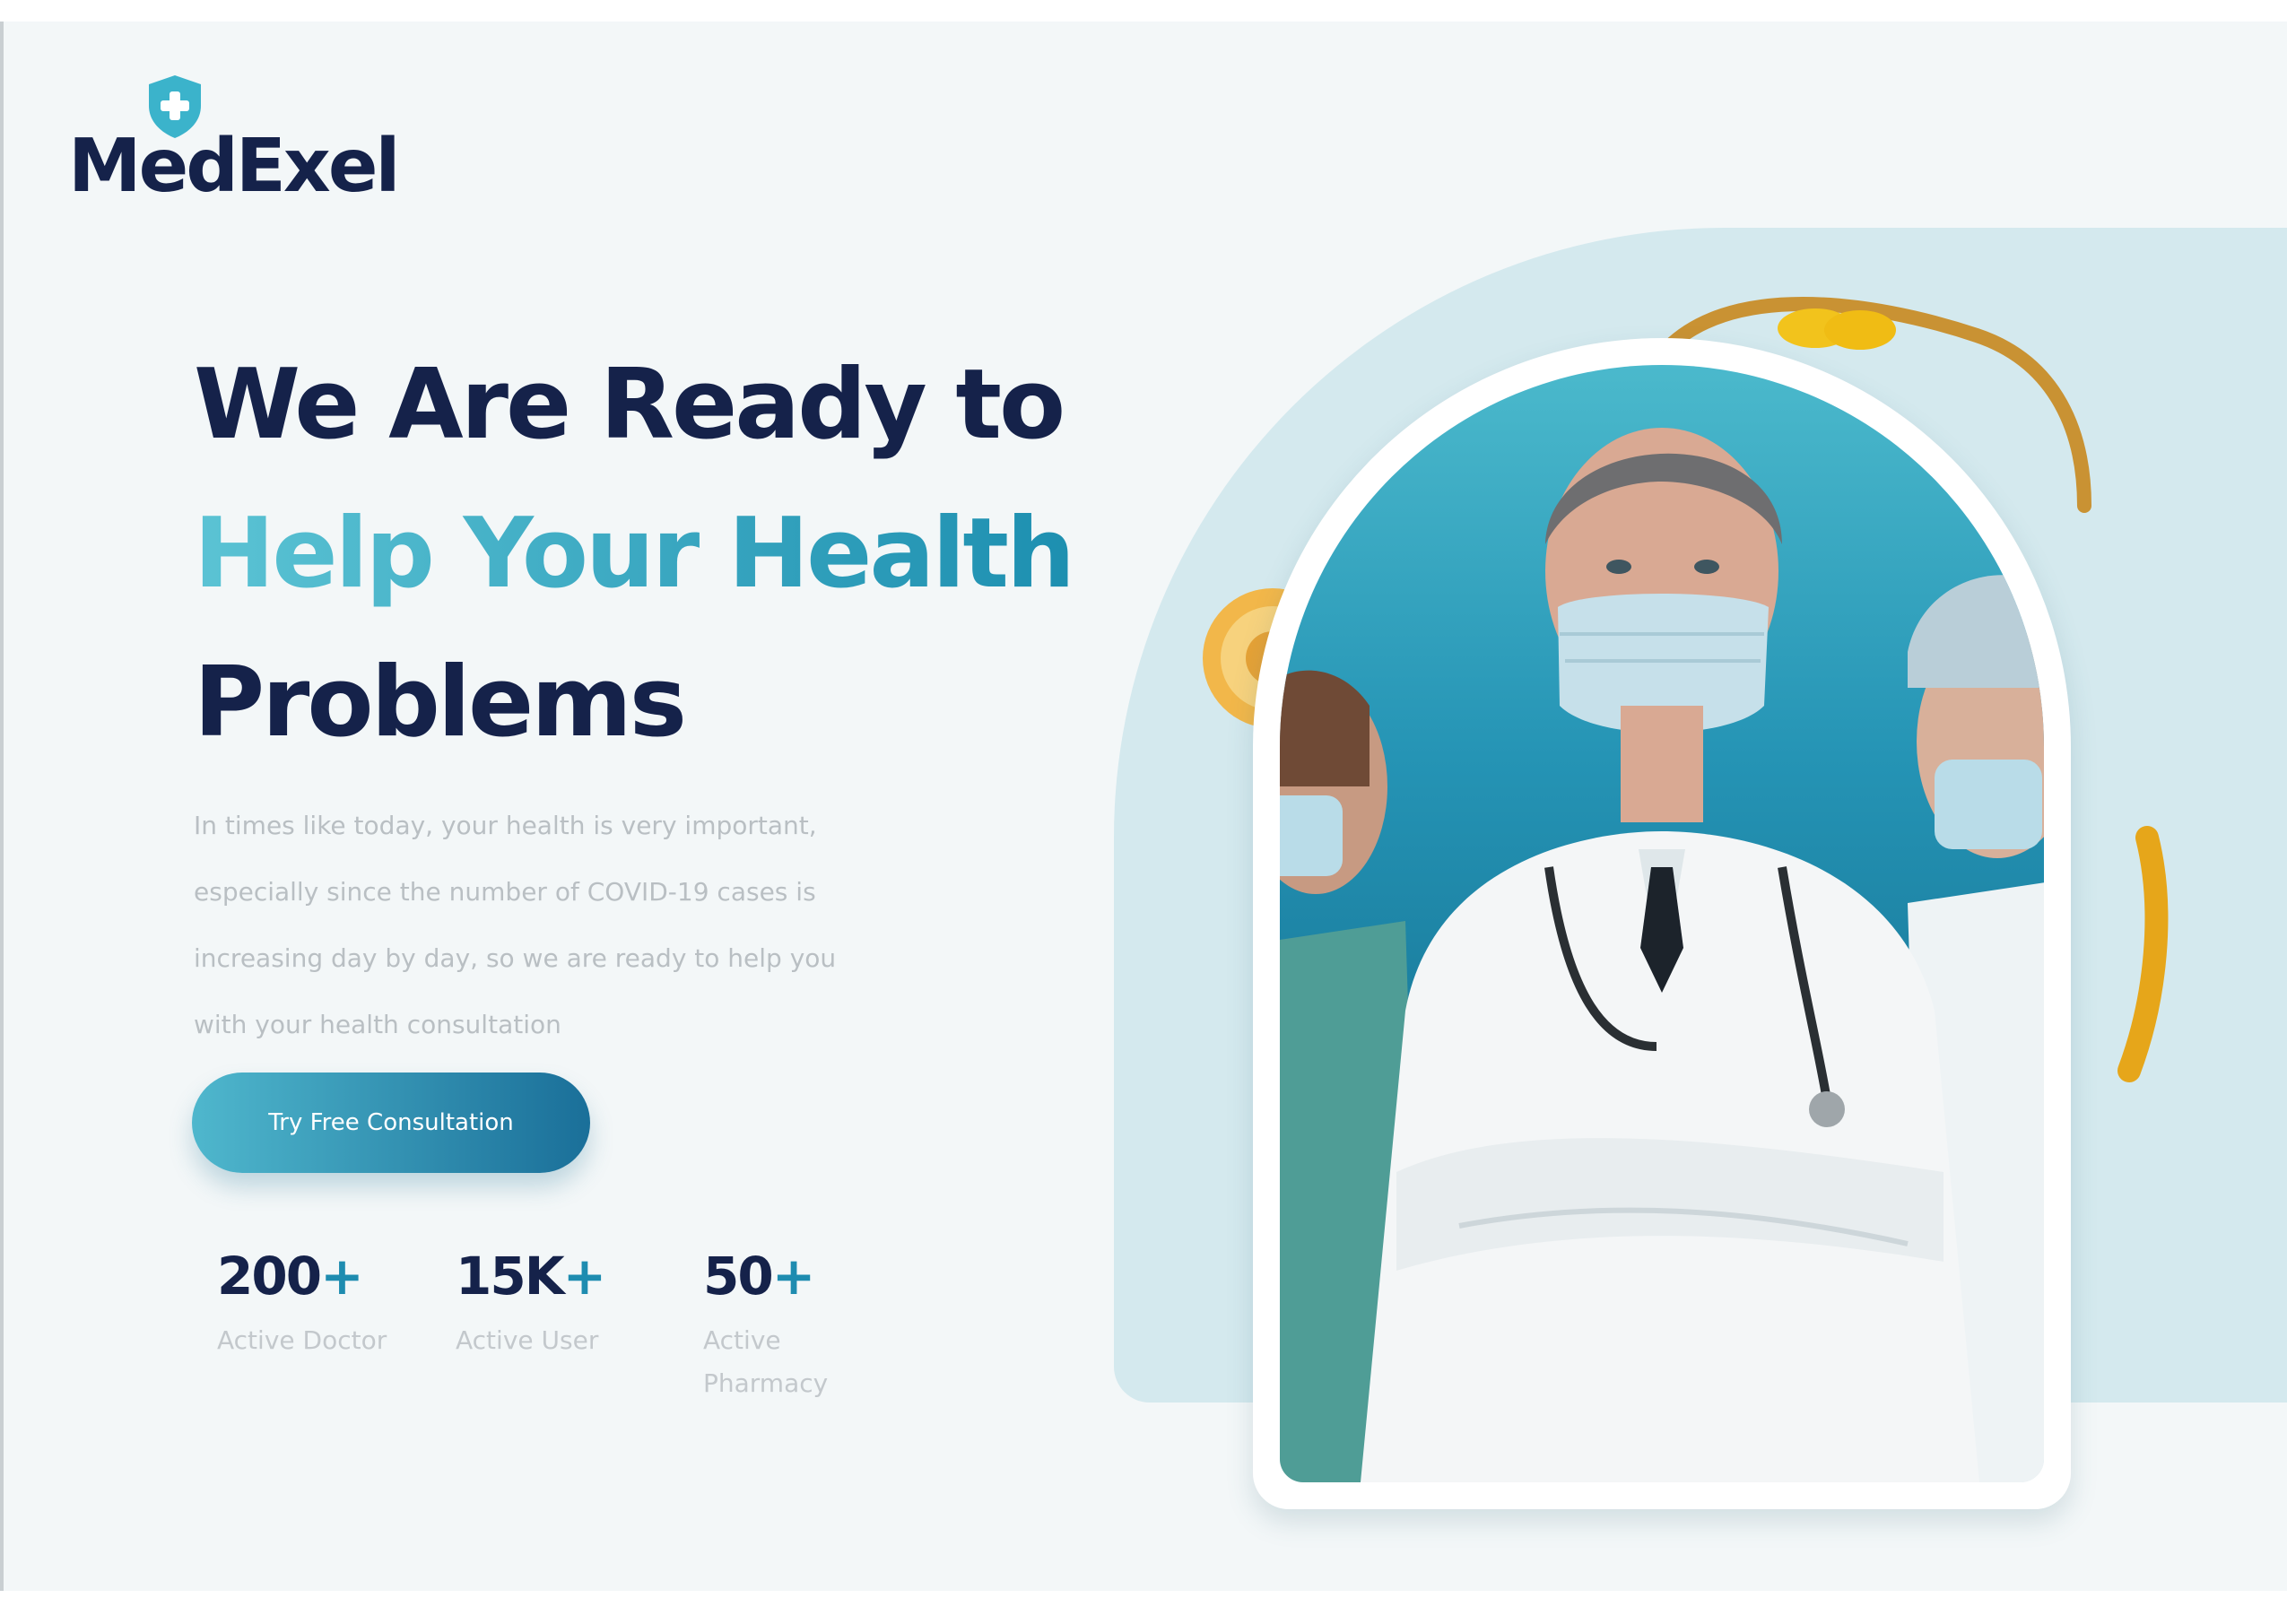 The height and width of the screenshot is (1624, 2287). I want to click on stat-value: 15K, so click(510, 1276).